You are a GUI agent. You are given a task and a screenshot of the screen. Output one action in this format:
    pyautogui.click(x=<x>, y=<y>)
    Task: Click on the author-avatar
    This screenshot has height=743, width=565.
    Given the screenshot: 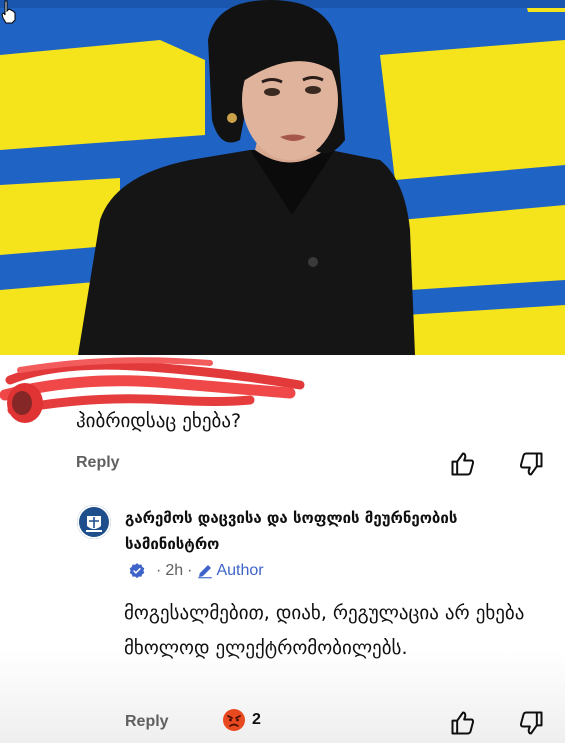 What is the action you would take?
    pyautogui.click(x=94, y=522)
    